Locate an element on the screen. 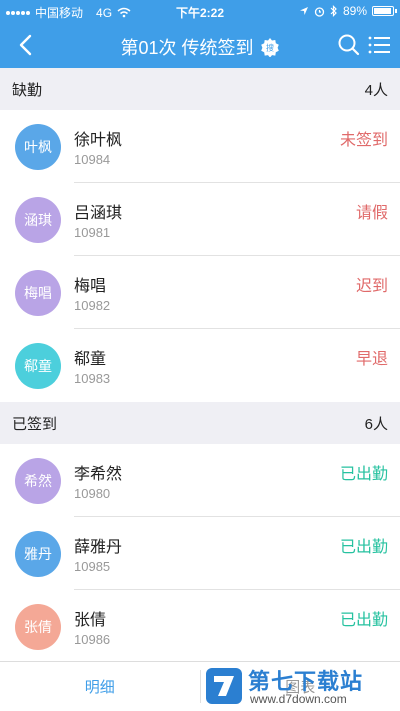  location-icon is located at coordinates (303, 11).